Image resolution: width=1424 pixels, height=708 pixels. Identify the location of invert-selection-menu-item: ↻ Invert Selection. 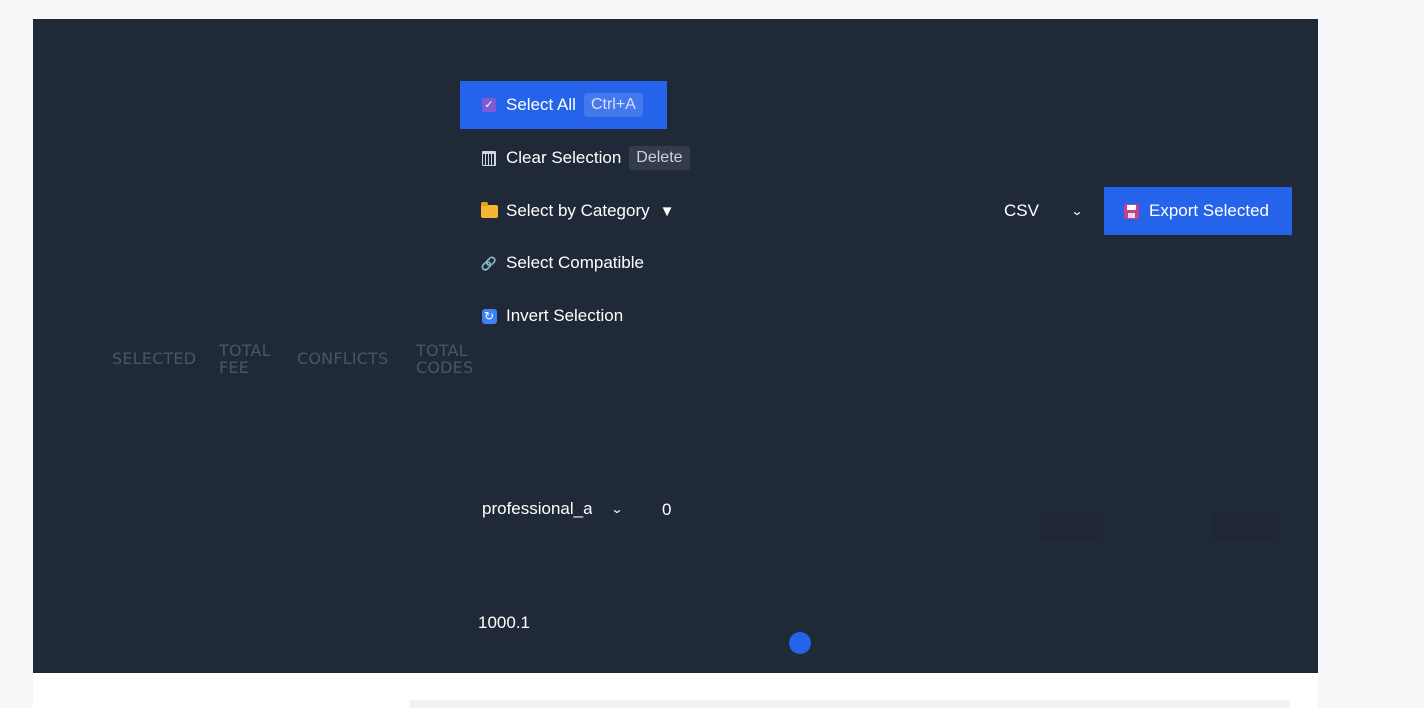
(549, 316).